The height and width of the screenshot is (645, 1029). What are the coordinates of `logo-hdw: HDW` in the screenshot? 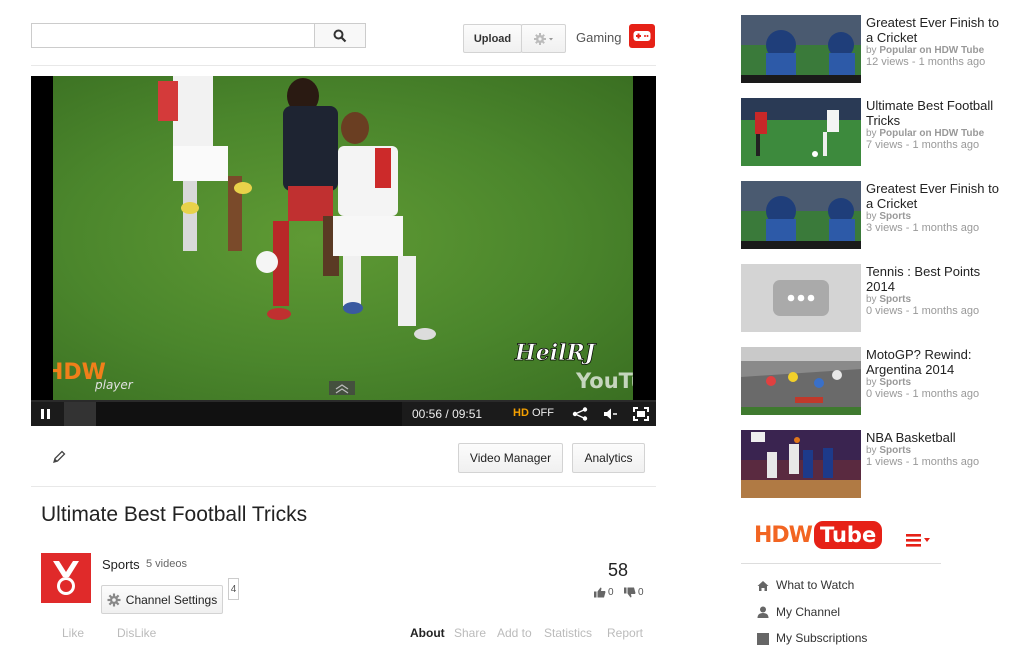 It's located at (783, 535).